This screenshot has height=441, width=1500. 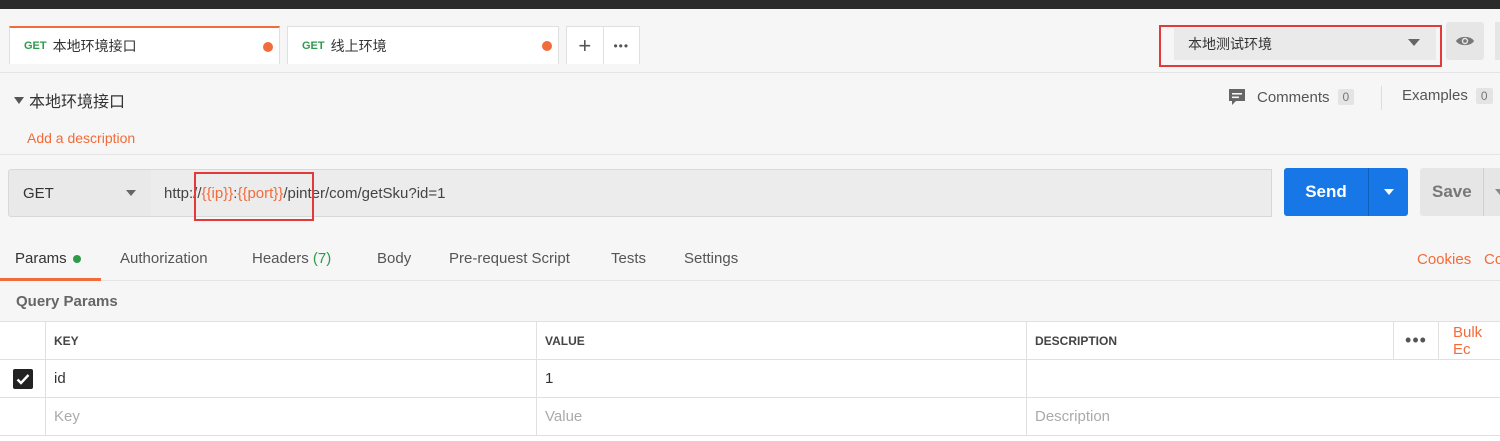 What do you see at coordinates (322, 258) in the screenshot?
I see `headers-count: (7)` at bounding box center [322, 258].